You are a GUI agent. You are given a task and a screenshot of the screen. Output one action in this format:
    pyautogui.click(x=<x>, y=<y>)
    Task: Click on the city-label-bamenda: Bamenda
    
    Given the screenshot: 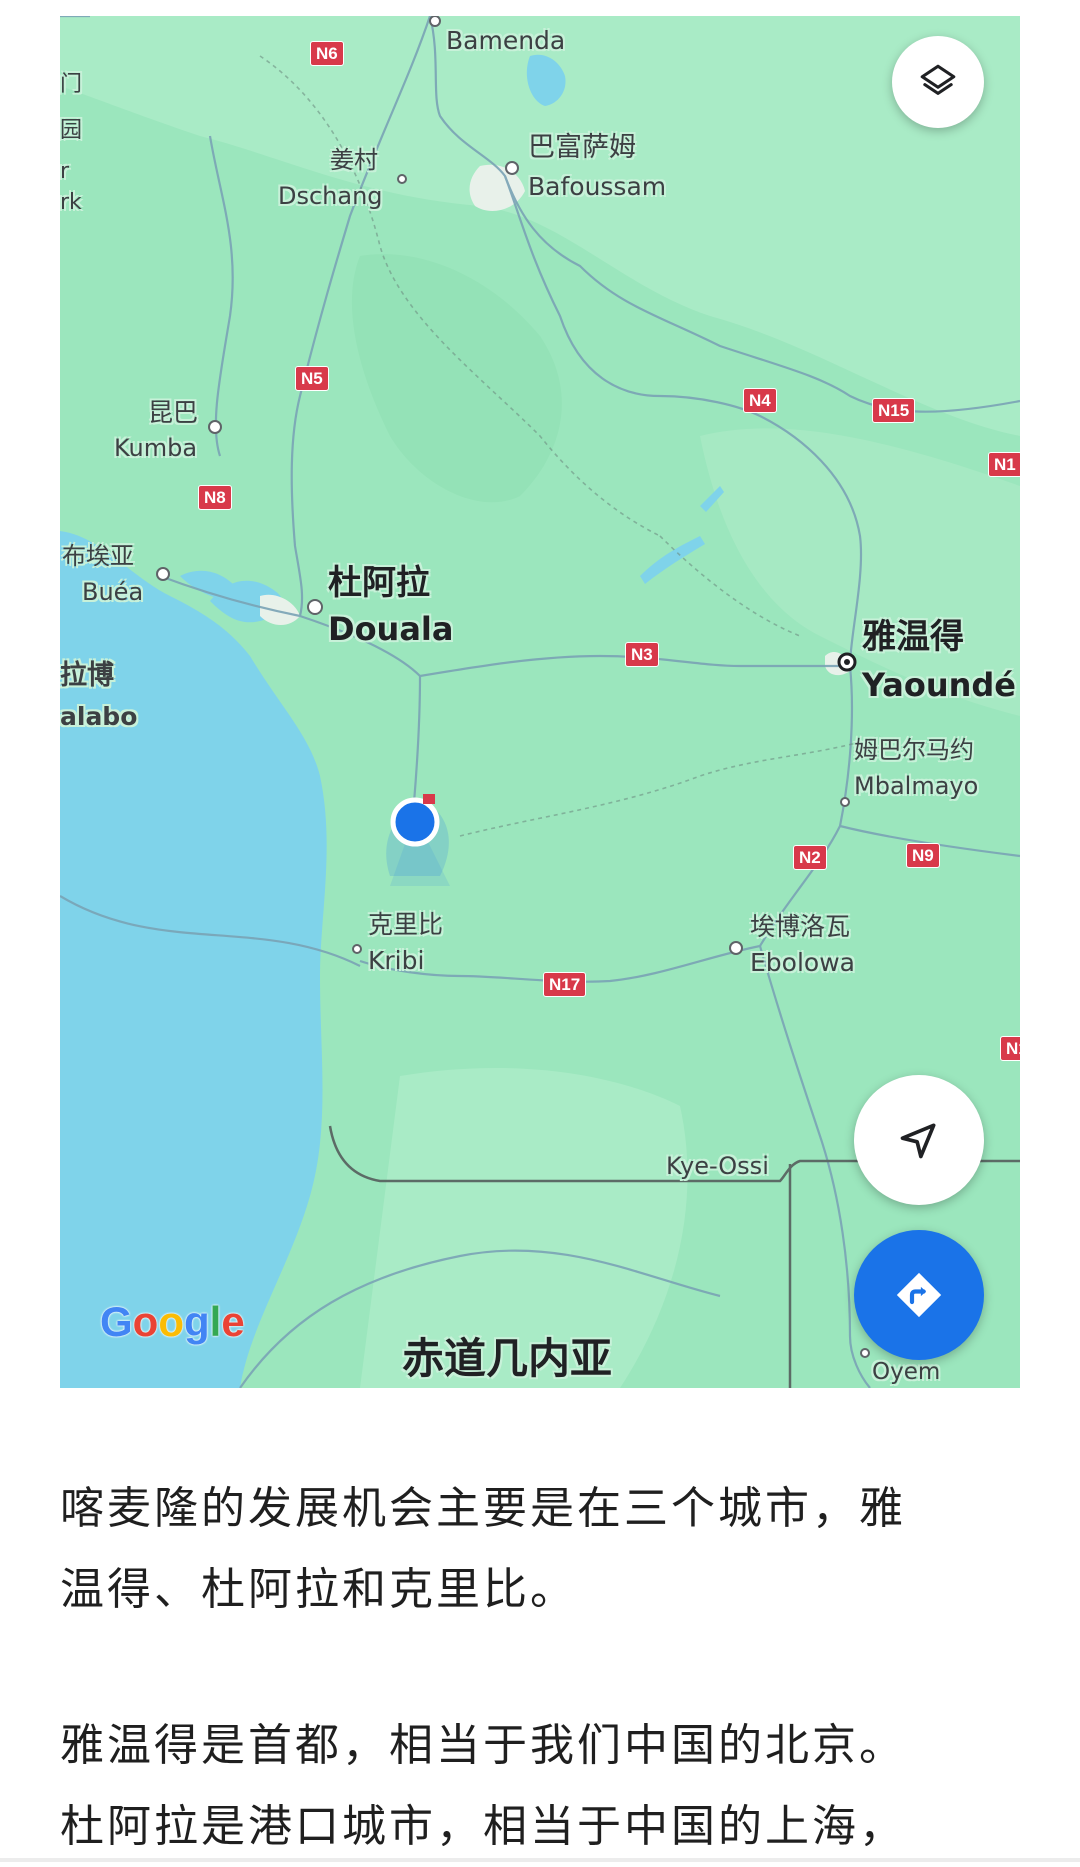 What is the action you would take?
    pyautogui.click(x=505, y=40)
    